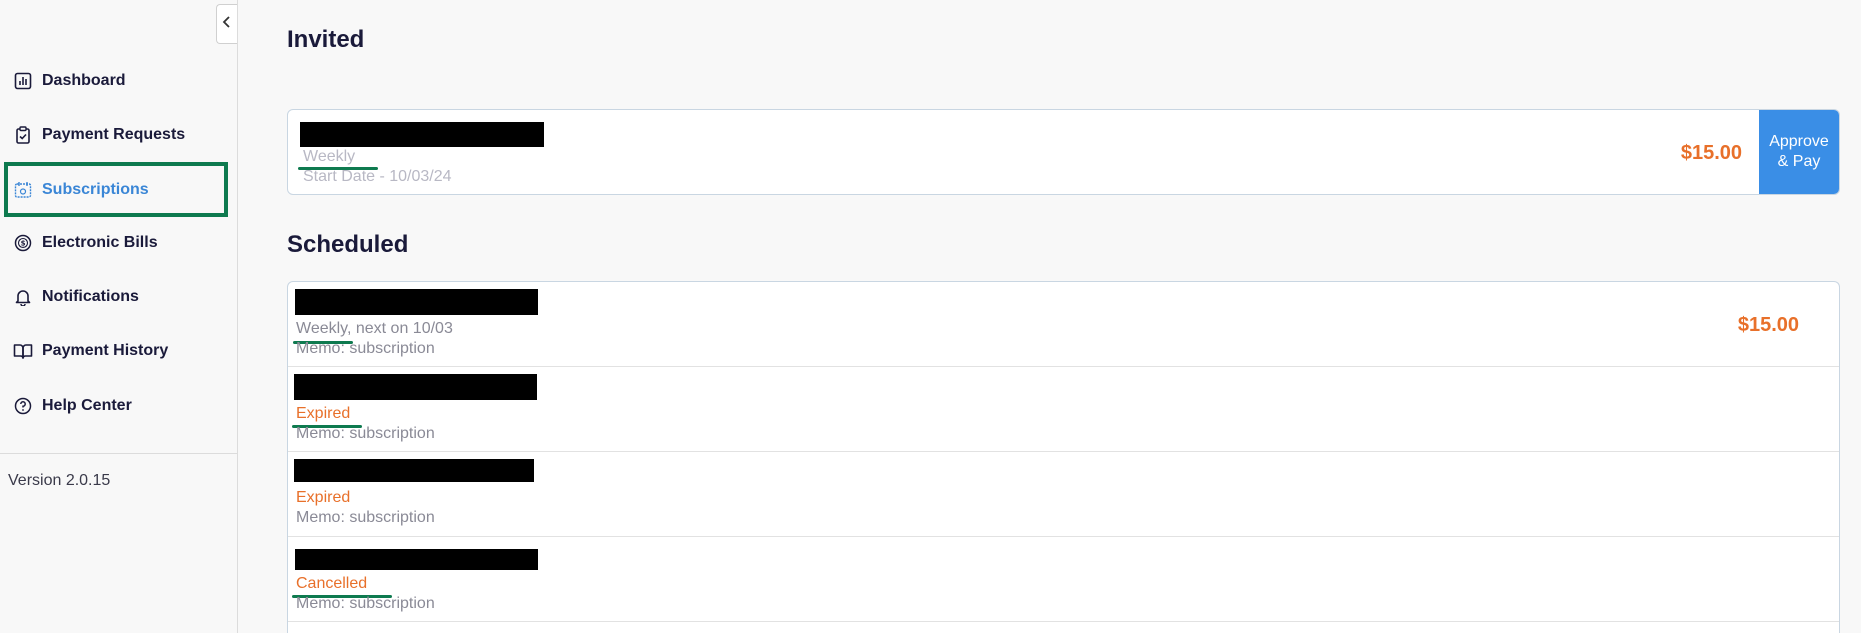  What do you see at coordinates (326, 39) in the screenshot?
I see `invited-section-title: Invited` at bounding box center [326, 39].